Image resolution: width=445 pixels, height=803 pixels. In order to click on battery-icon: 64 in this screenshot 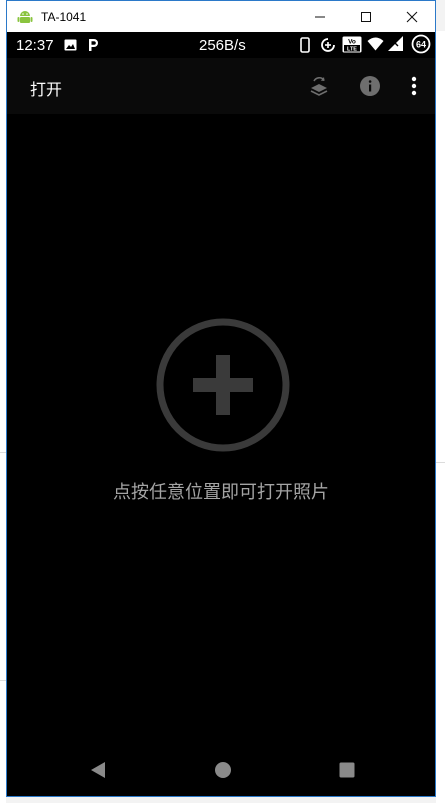, I will do `click(421, 44)`.